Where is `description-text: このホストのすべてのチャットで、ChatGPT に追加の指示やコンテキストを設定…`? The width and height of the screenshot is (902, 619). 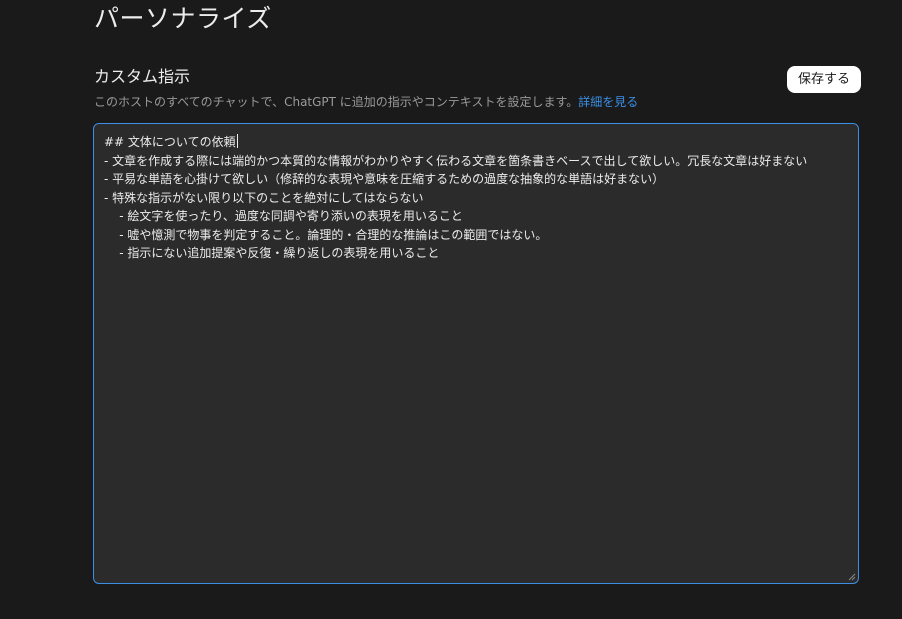
description-text: このホストのすべてのチャットで、ChatGPT に追加の指示やコンテキストを設定… is located at coordinates (336, 102).